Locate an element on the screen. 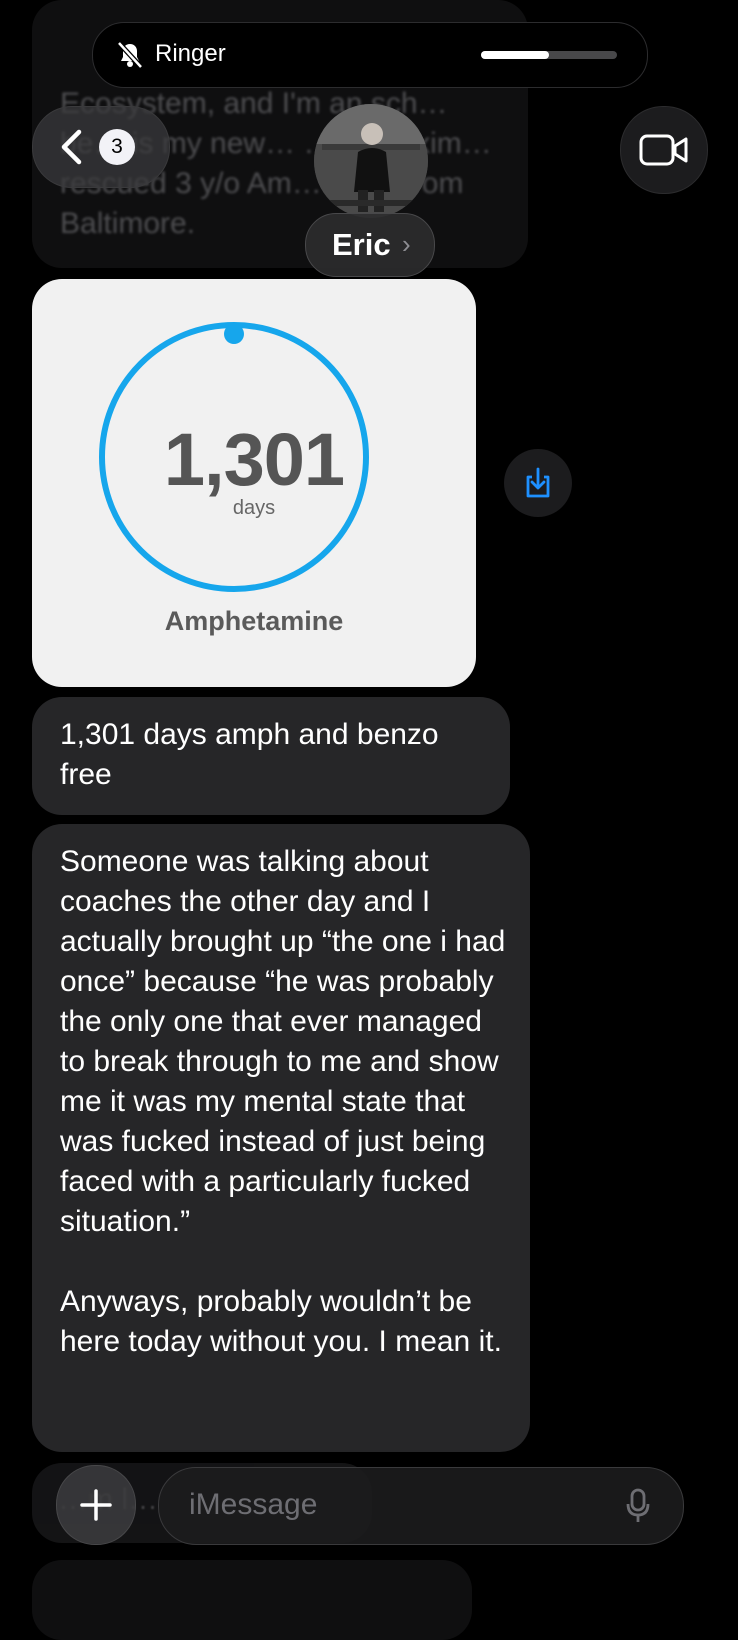 This screenshot has height=1640, width=738. ringer-banner: Ringer is located at coordinates (370, 55).